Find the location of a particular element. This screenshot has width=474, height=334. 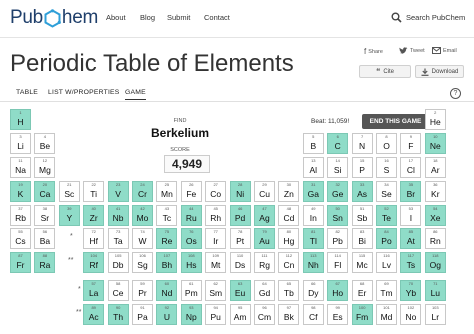

share-twitter-button: Tweet is located at coordinates (412, 51).